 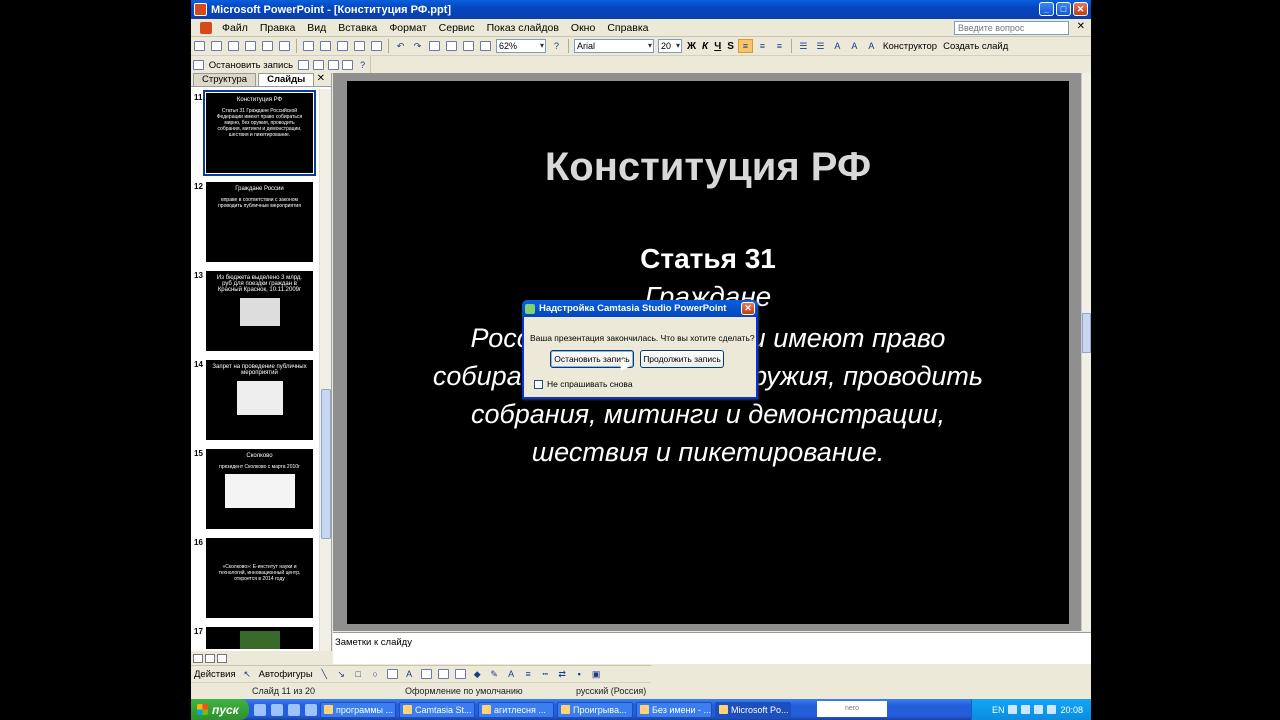 What do you see at coordinates (357, 28) in the screenshot?
I see `menu-insert: Вставка` at bounding box center [357, 28].